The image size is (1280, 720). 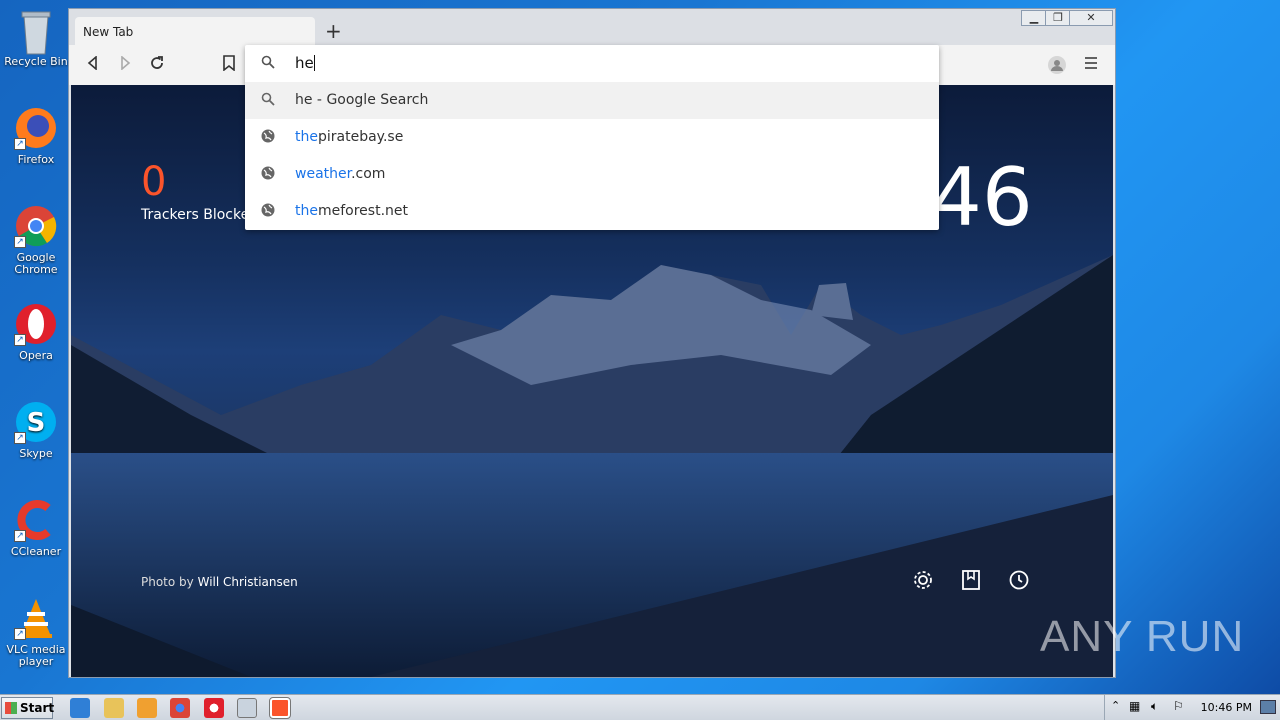 I want to click on desktop-icon-label: Firefox, so click(x=36, y=159).